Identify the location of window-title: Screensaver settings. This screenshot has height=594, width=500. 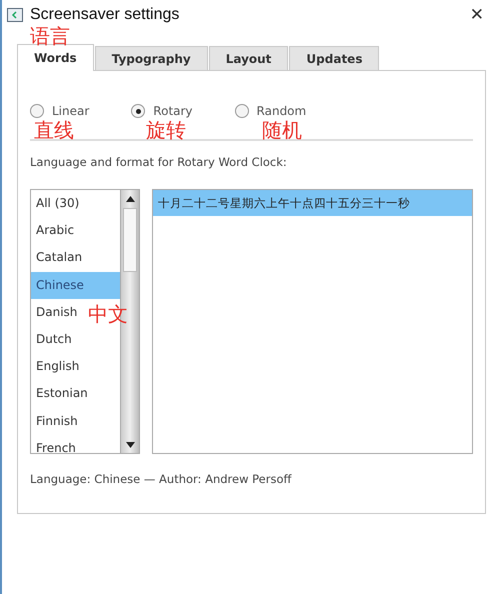
(105, 15).